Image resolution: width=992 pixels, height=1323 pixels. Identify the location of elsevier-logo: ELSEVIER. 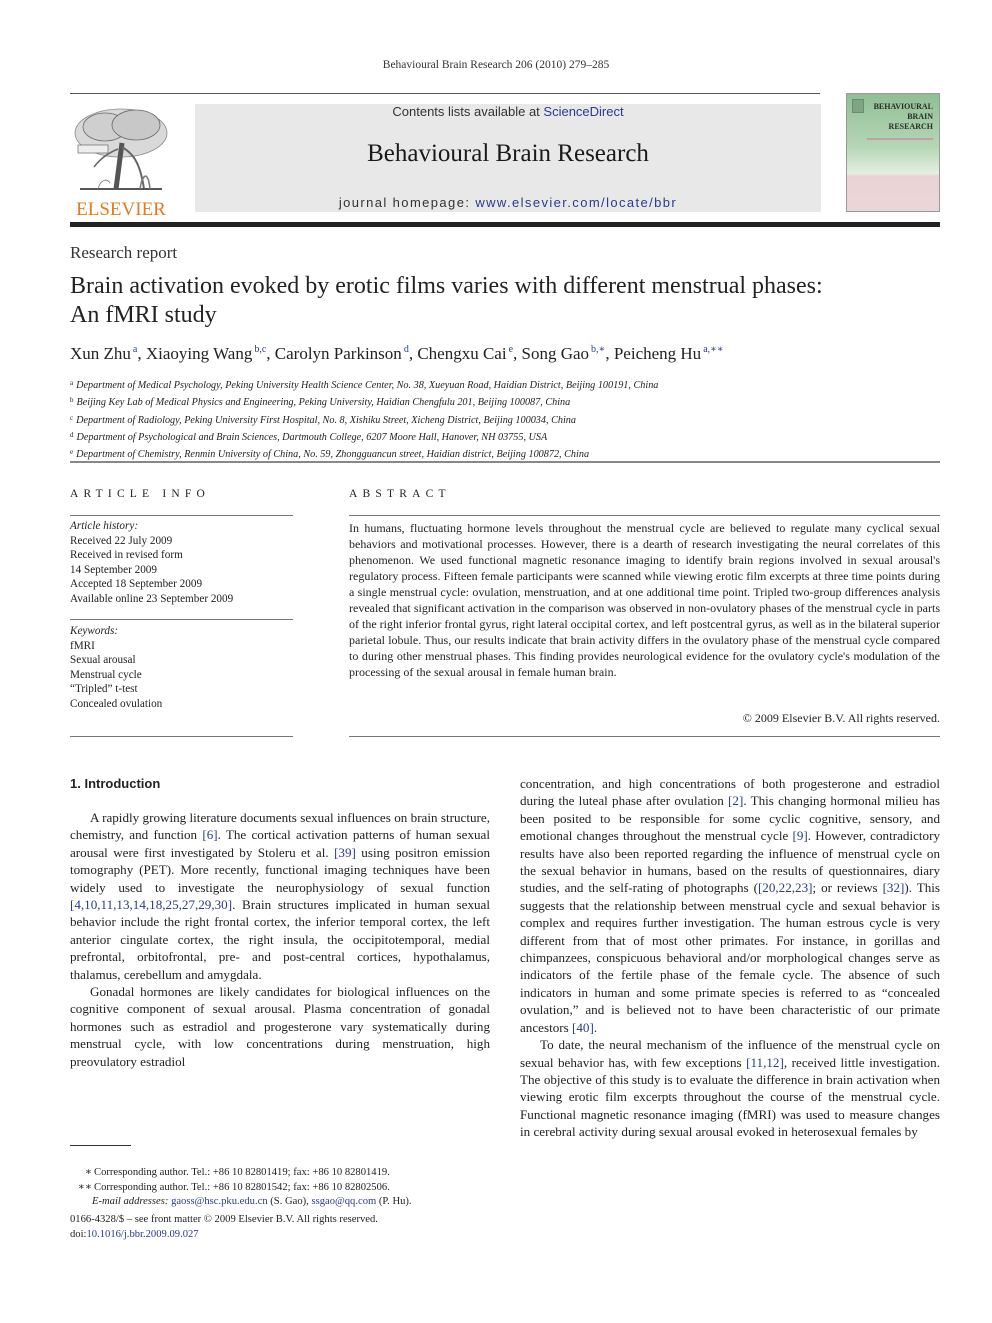
(121, 161).